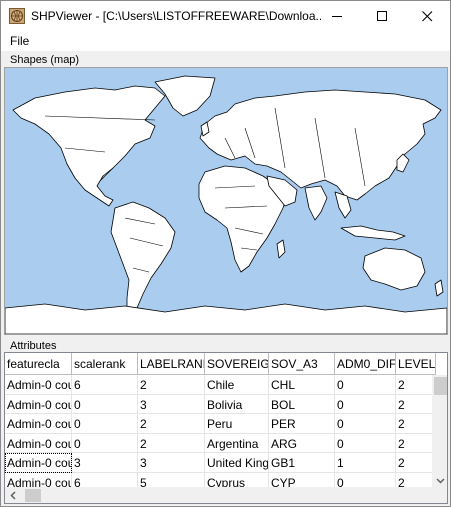 This screenshot has width=451, height=507. I want to click on table-cell: CHL, so click(302, 385).